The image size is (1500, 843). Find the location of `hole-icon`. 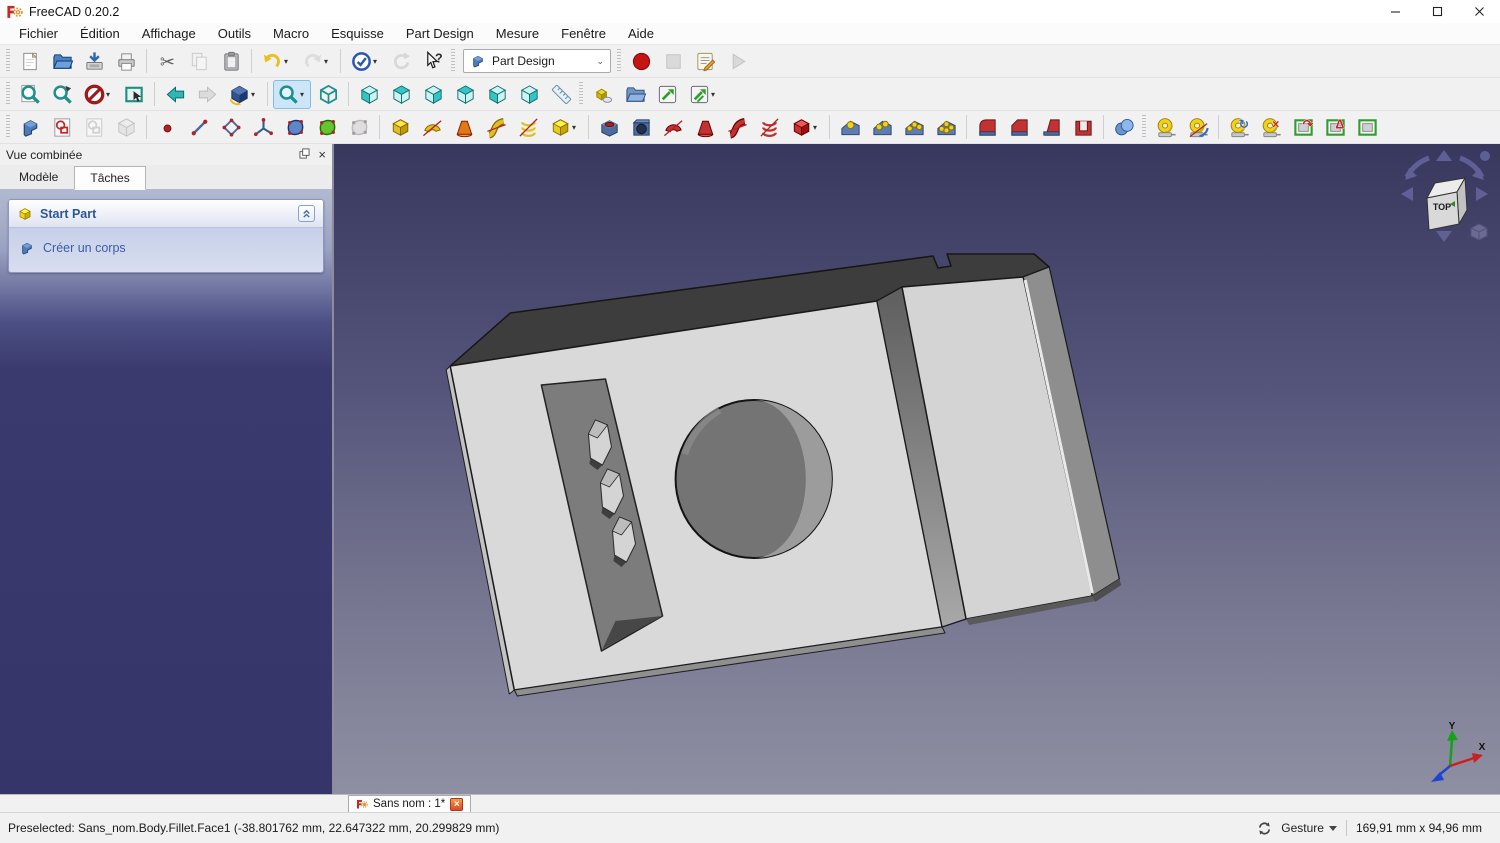

hole-icon is located at coordinates (641, 127).